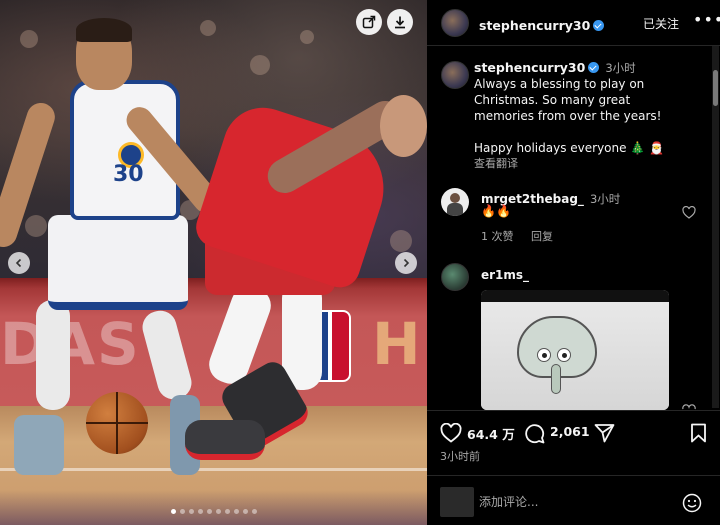 The width and height of the screenshot is (720, 525). I want to click on author-username: stephencurry30, so click(534, 25).